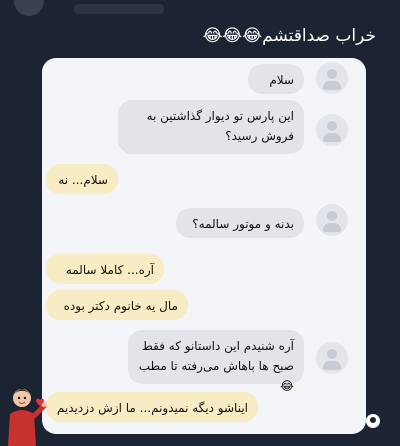 Image resolution: width=400 pixels, height=446 pixels. What do you see at coordinates (276, 79) in the screenshot?
I see `chat-message-incoming: سلام` at bounding box center [276, 79].